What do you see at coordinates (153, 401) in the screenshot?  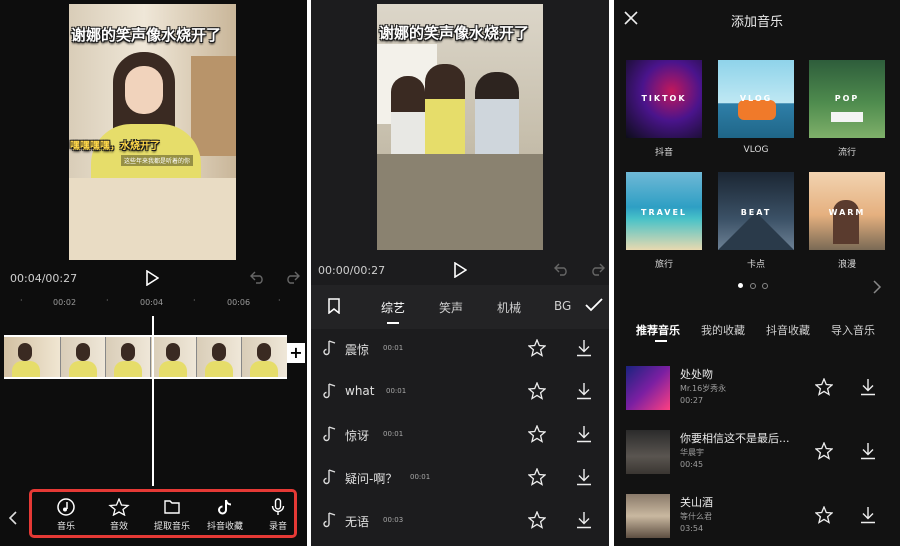 I see `playhead` at bounding box center [153, 401].